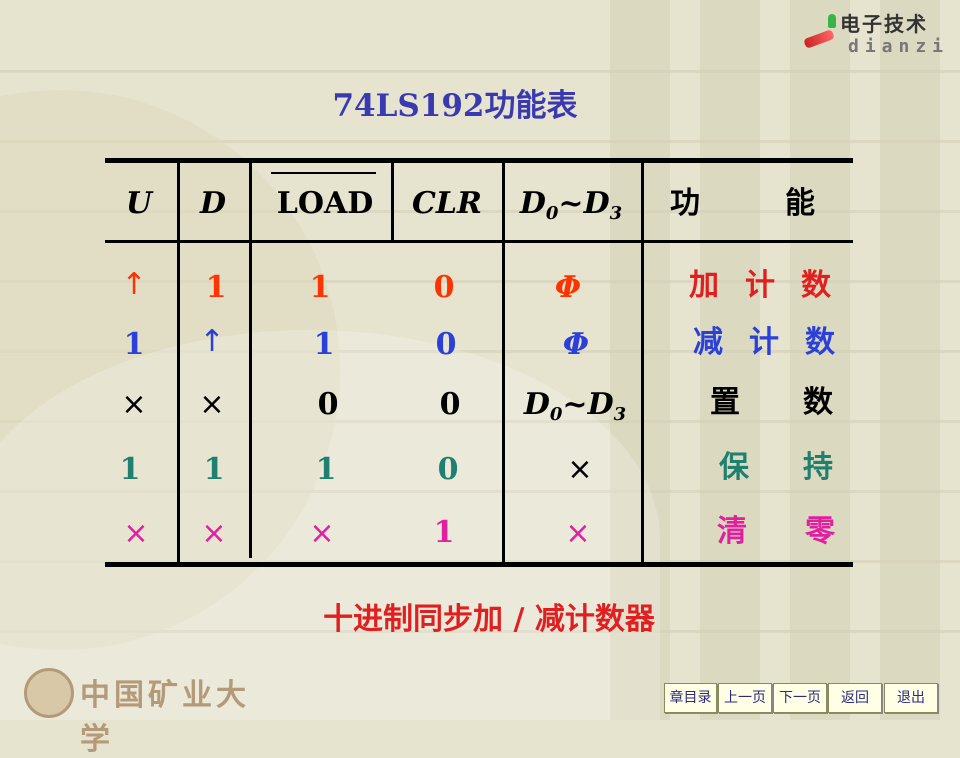  Describe the element at coordinates (322, 533) in the screenshot. I see `row5-load: ×` at that location.